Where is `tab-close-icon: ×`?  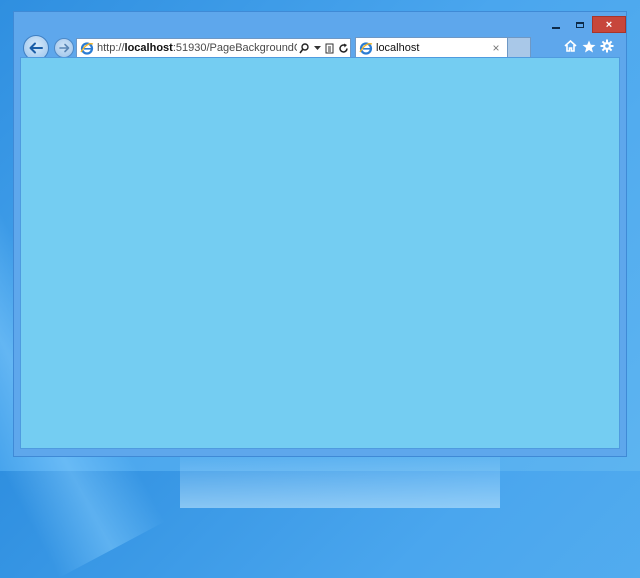
tab-close-icon: × is located at coordinates (496, 48).